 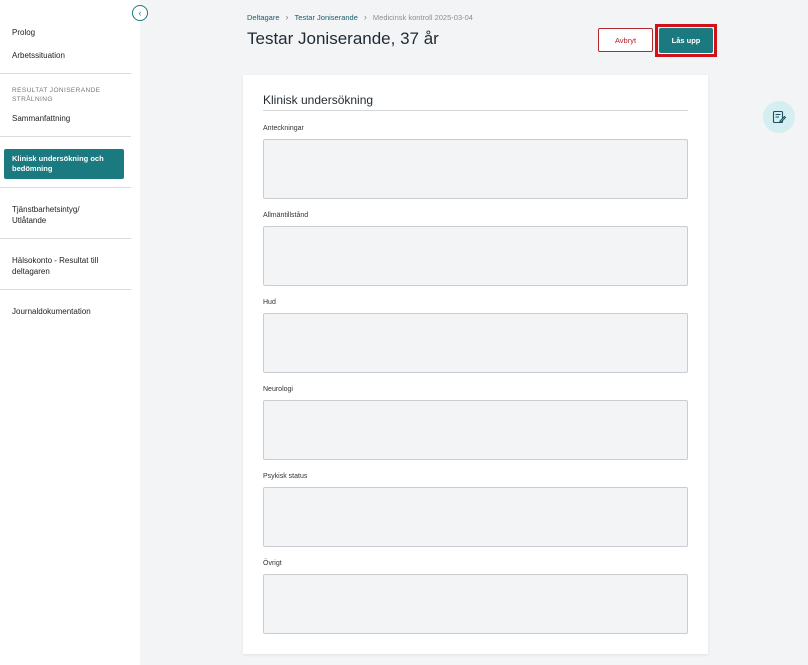 What do you see at coordinates (318, 100) in the screenshot?
I see `card-title: Klinisk undersökning` at bounding box center [318, 100].